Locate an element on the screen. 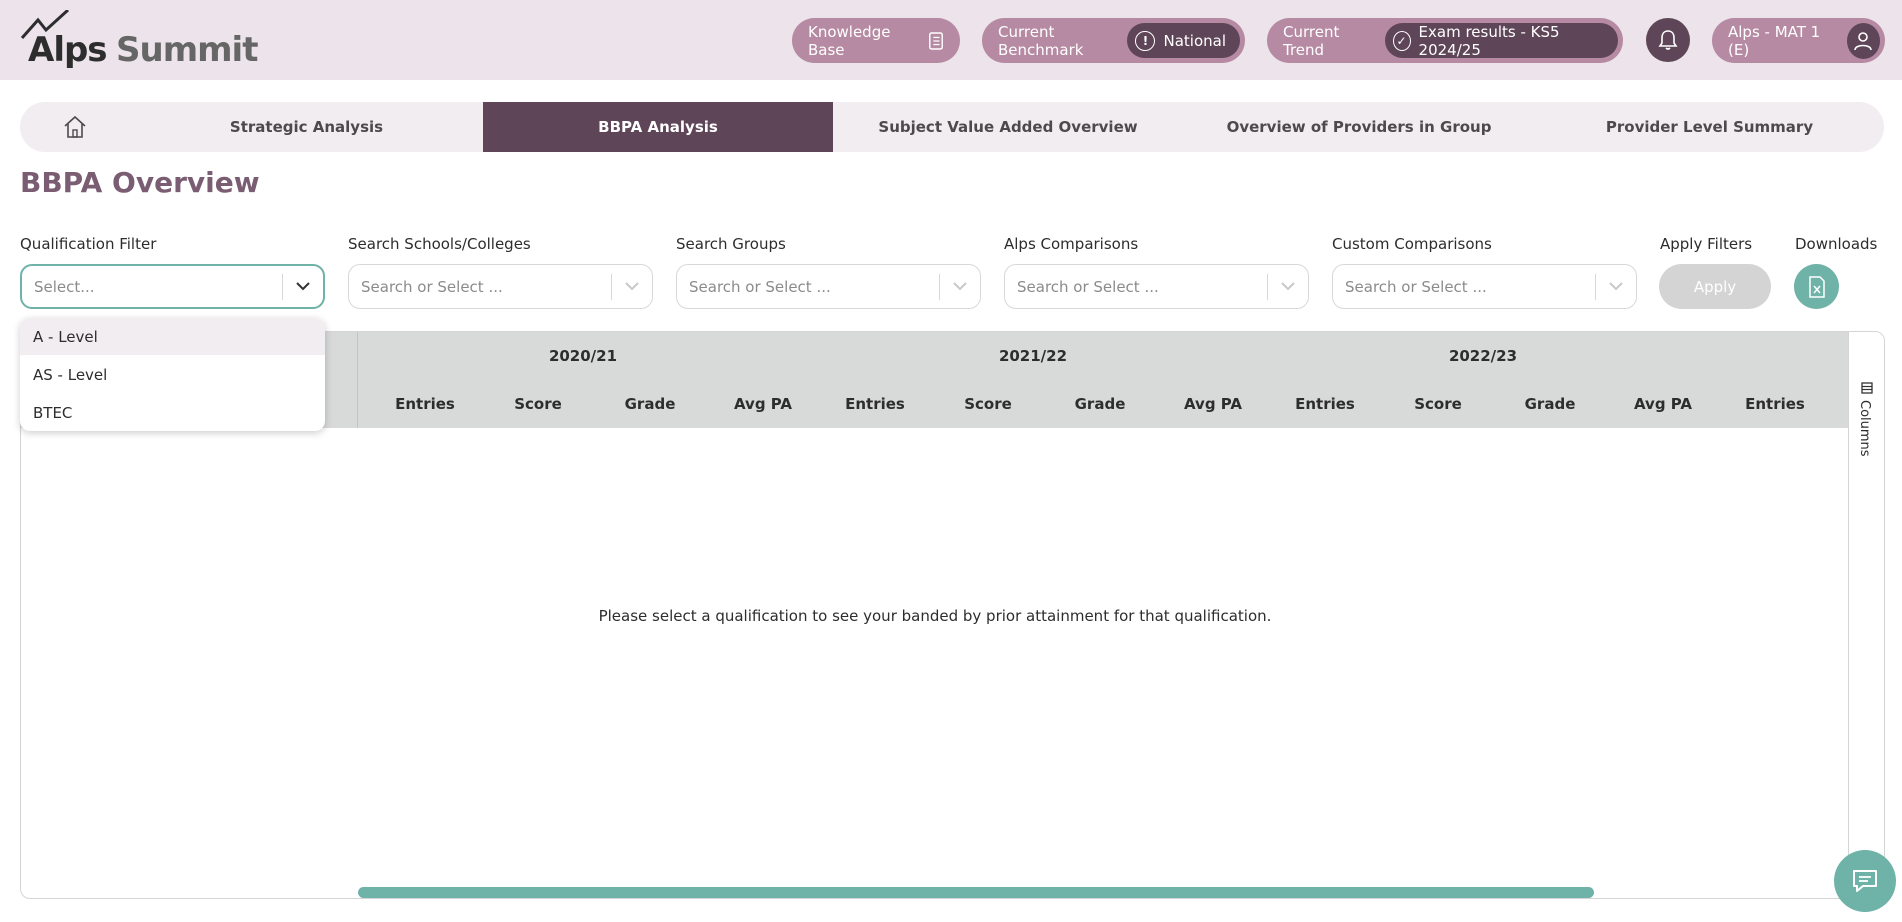 The height and width of the screenshot is (922, 1902). trend-value-chip: ✓ Exam results - KS5 2024/25 is located at coordinates (1501, 40).